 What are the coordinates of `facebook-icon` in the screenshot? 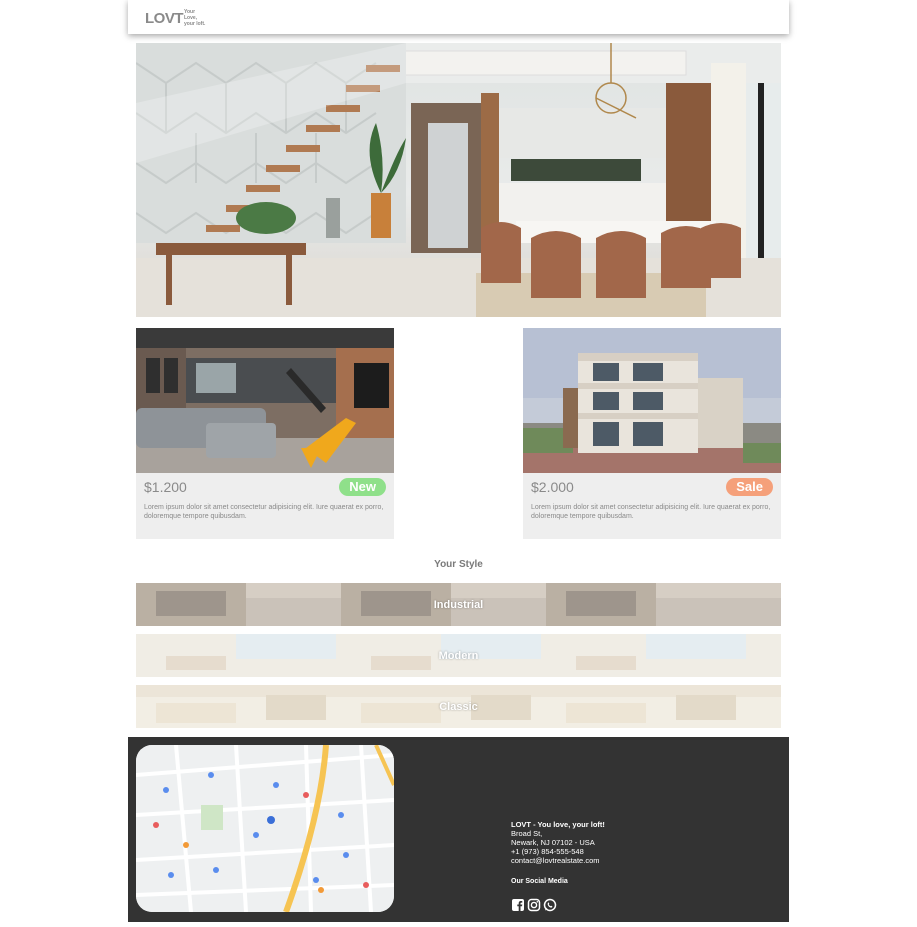 It's located at (518, 904).